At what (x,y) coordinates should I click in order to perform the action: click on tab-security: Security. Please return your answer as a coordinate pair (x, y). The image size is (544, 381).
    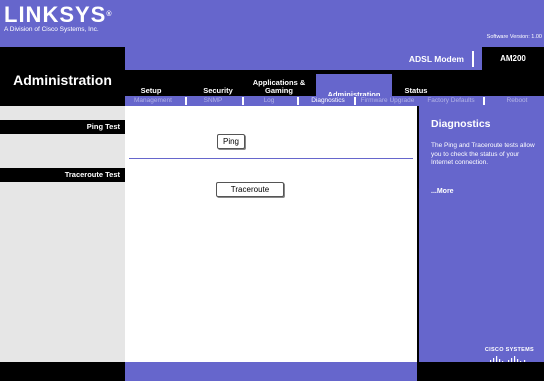
    Looking at the image, I should click on (218, 87).